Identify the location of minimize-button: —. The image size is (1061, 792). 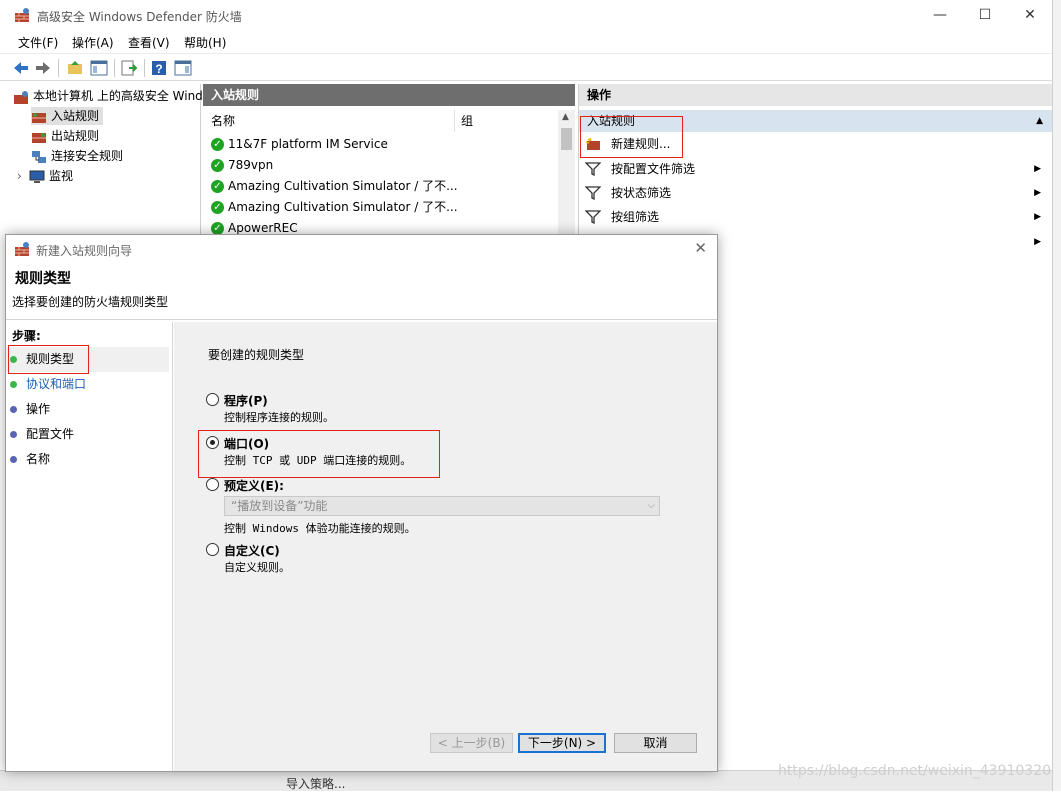
(940, 15).